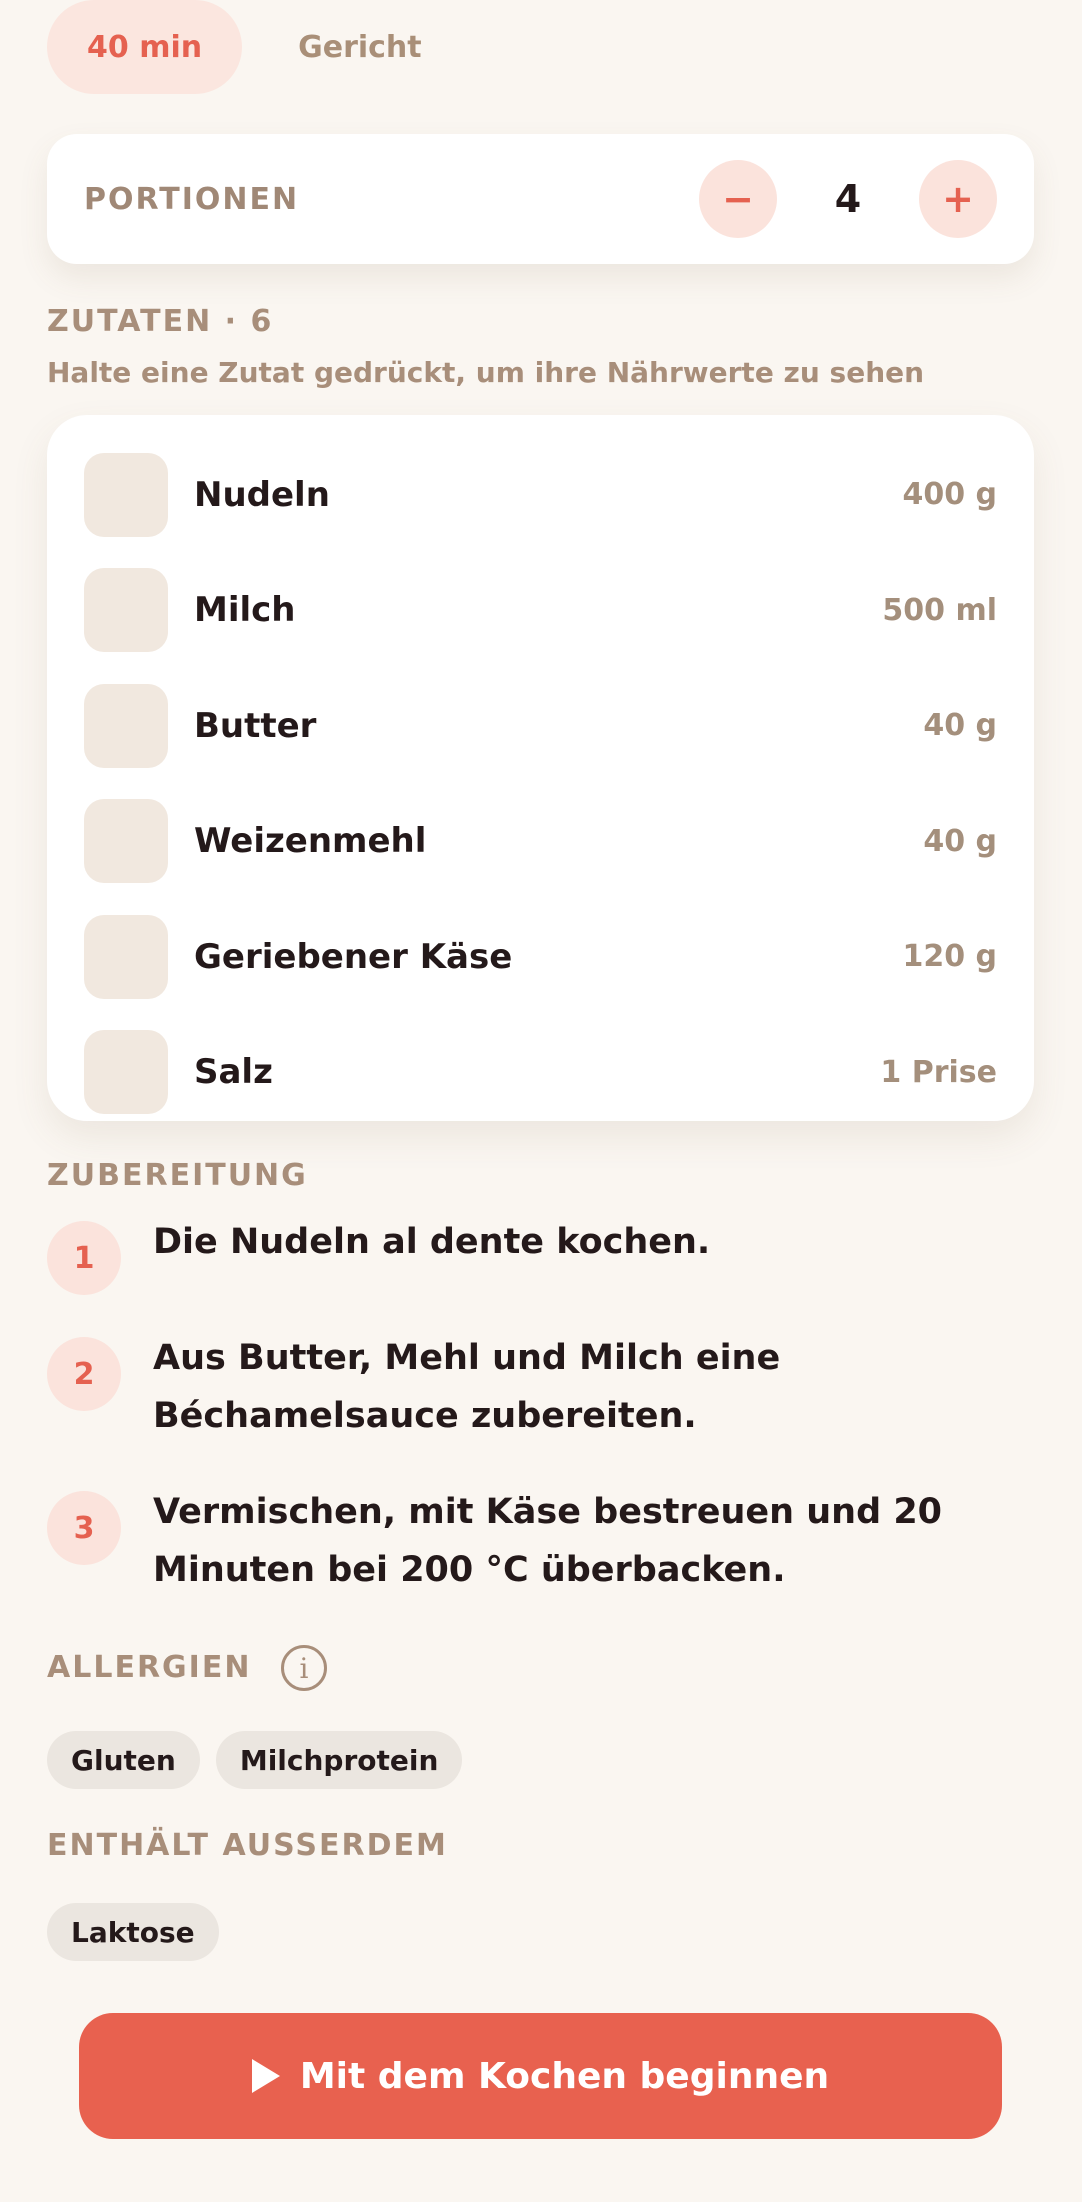  I want to click on portions-label: PORTIONEN, so click(192, 199).